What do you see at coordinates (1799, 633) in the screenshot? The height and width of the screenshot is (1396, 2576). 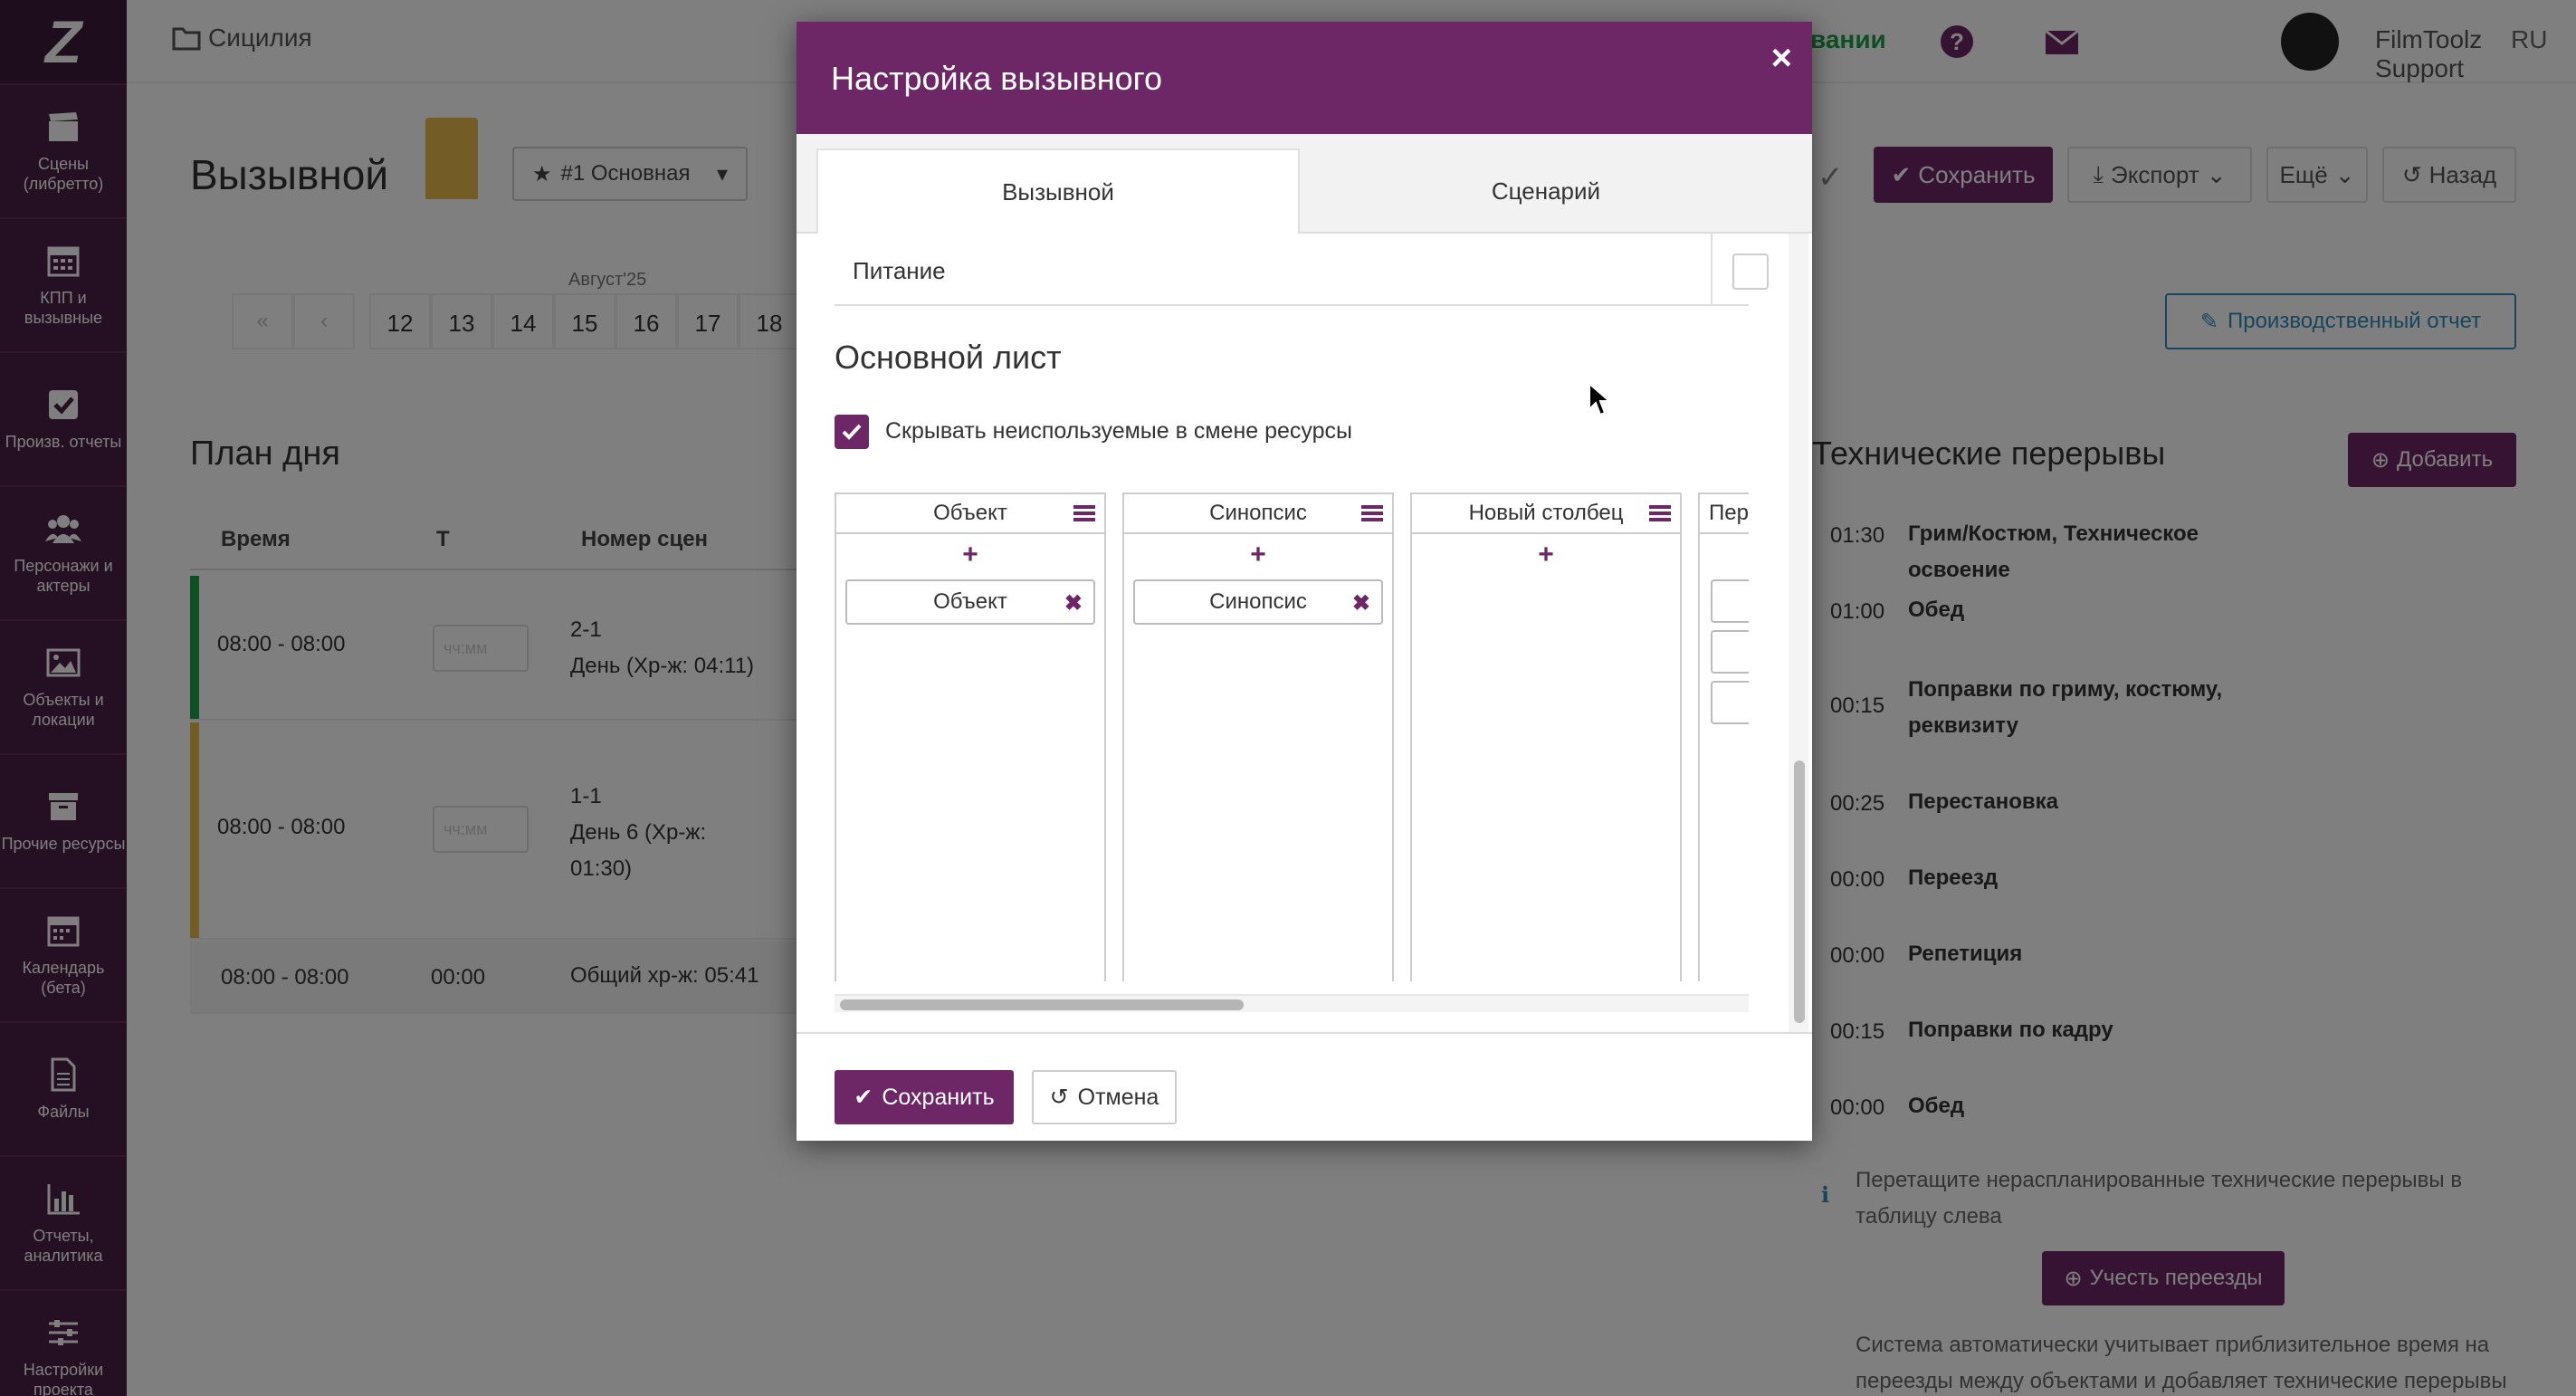 I see `vertical-scrollbar` at bounding box center [1799, 633].